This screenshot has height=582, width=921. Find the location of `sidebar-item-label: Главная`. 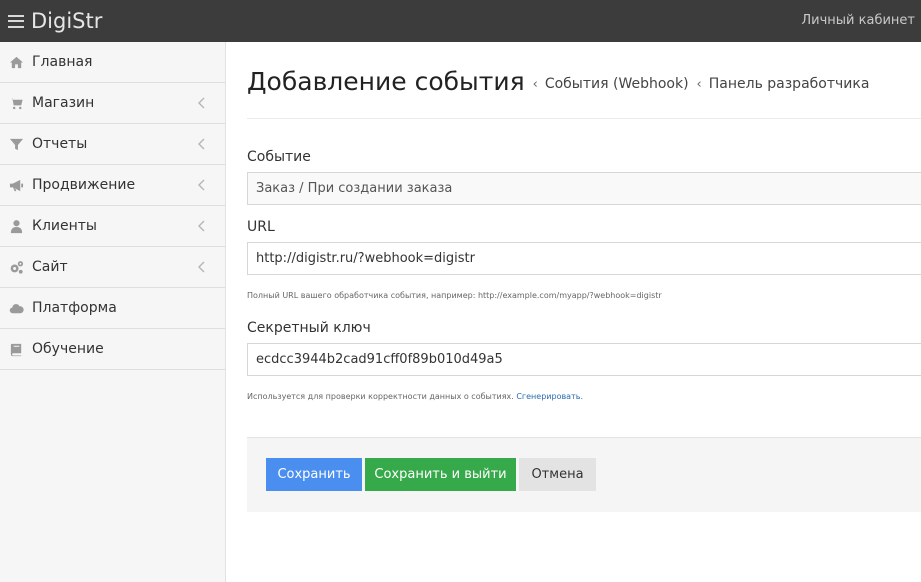

sidebar-item-label: Главная is located at coordinates (62, 62).